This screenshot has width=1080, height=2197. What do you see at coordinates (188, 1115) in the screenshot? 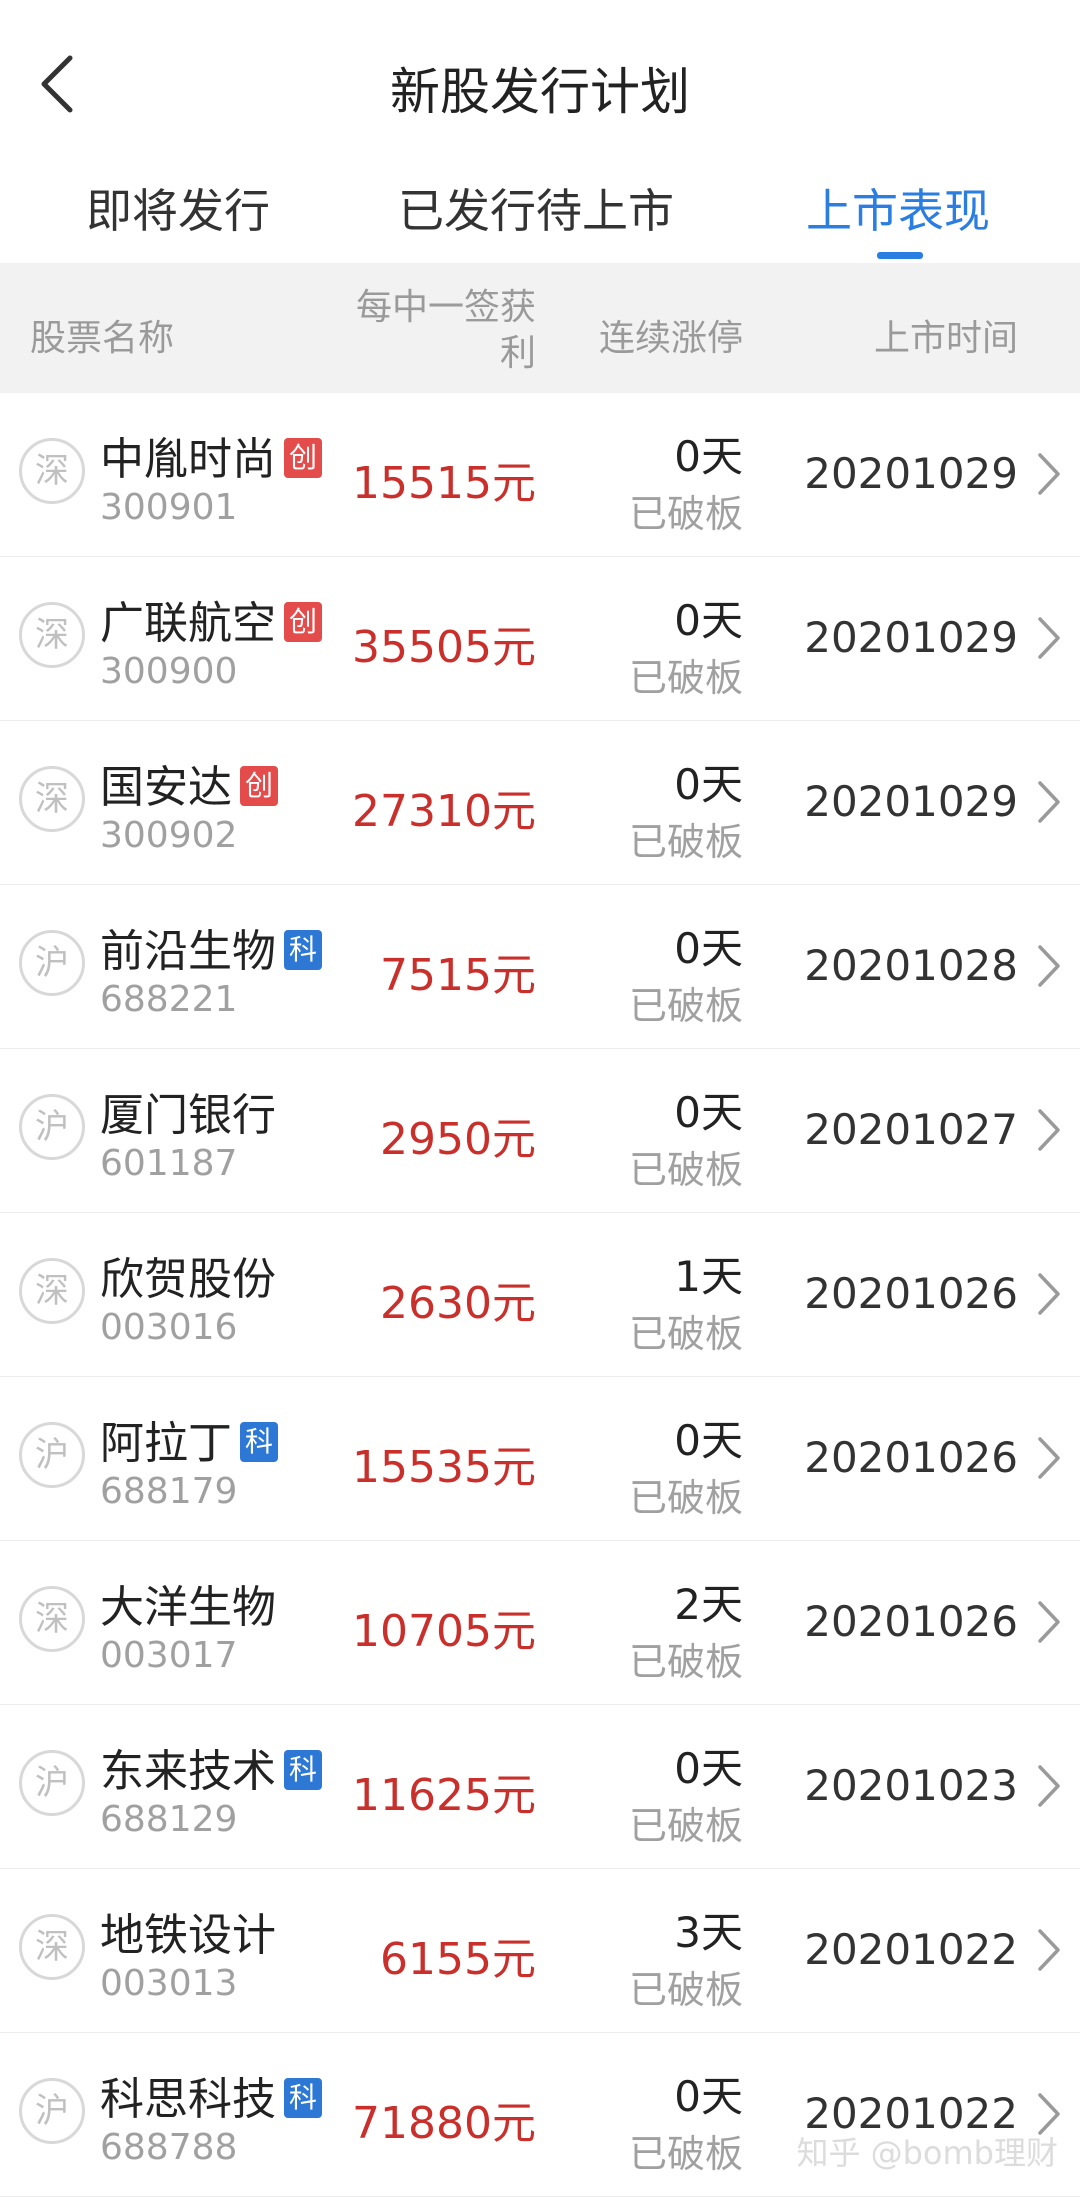
I see `stock-name: 厦门银行` at bounding box center [188, 1115].